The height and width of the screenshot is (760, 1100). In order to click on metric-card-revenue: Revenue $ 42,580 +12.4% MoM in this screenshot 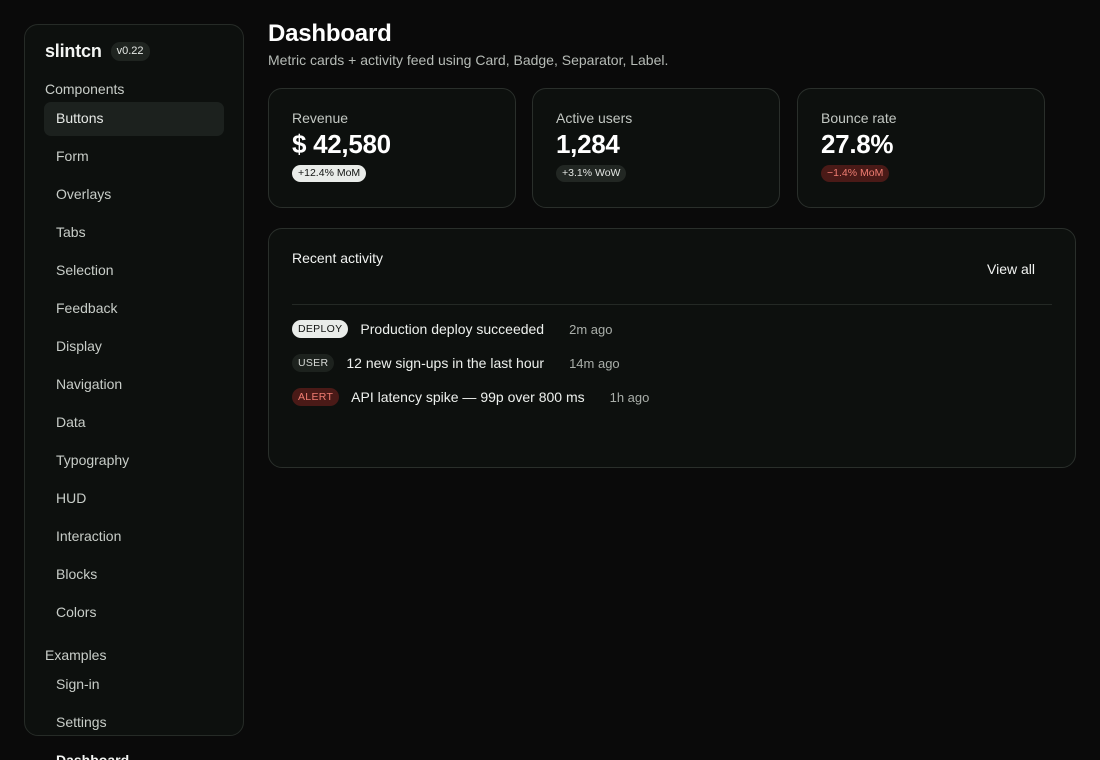, I will do `click(392, 148)`.